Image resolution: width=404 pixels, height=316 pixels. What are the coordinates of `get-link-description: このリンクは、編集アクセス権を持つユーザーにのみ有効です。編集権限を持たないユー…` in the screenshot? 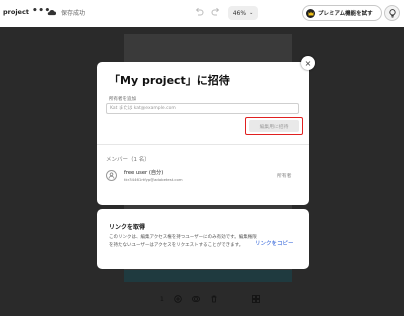 It's located at (183, 241).